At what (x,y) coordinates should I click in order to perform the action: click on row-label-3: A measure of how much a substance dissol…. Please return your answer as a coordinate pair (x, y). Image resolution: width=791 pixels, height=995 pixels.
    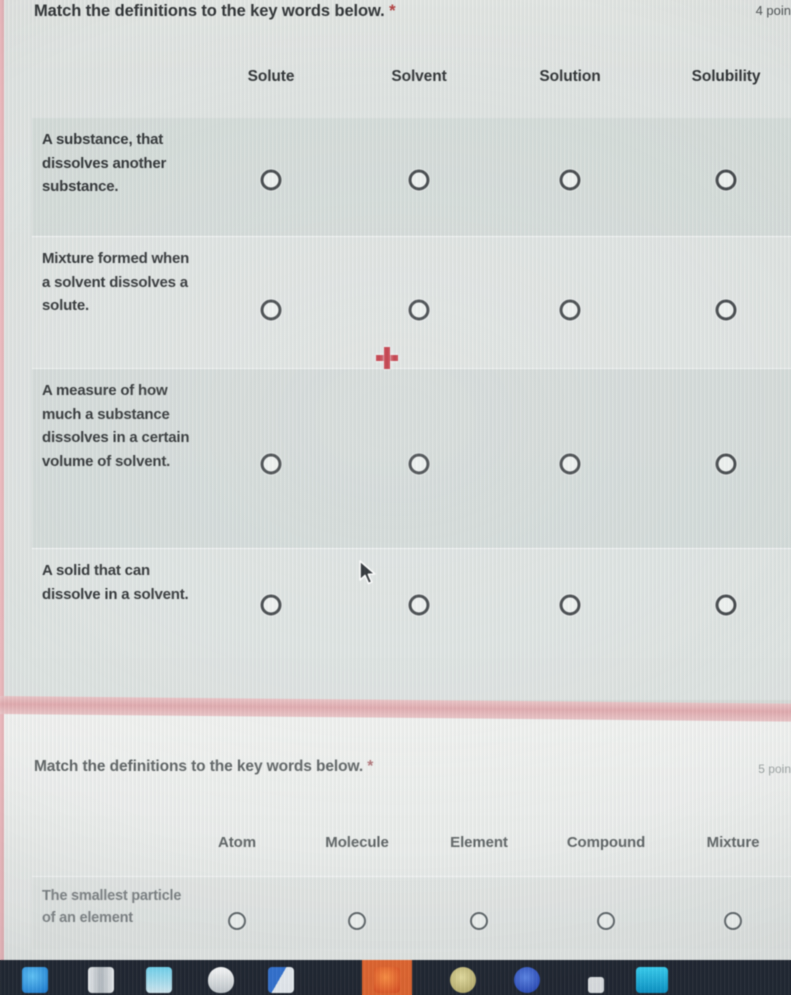
    Looking at the image, I should click on (116, 426).